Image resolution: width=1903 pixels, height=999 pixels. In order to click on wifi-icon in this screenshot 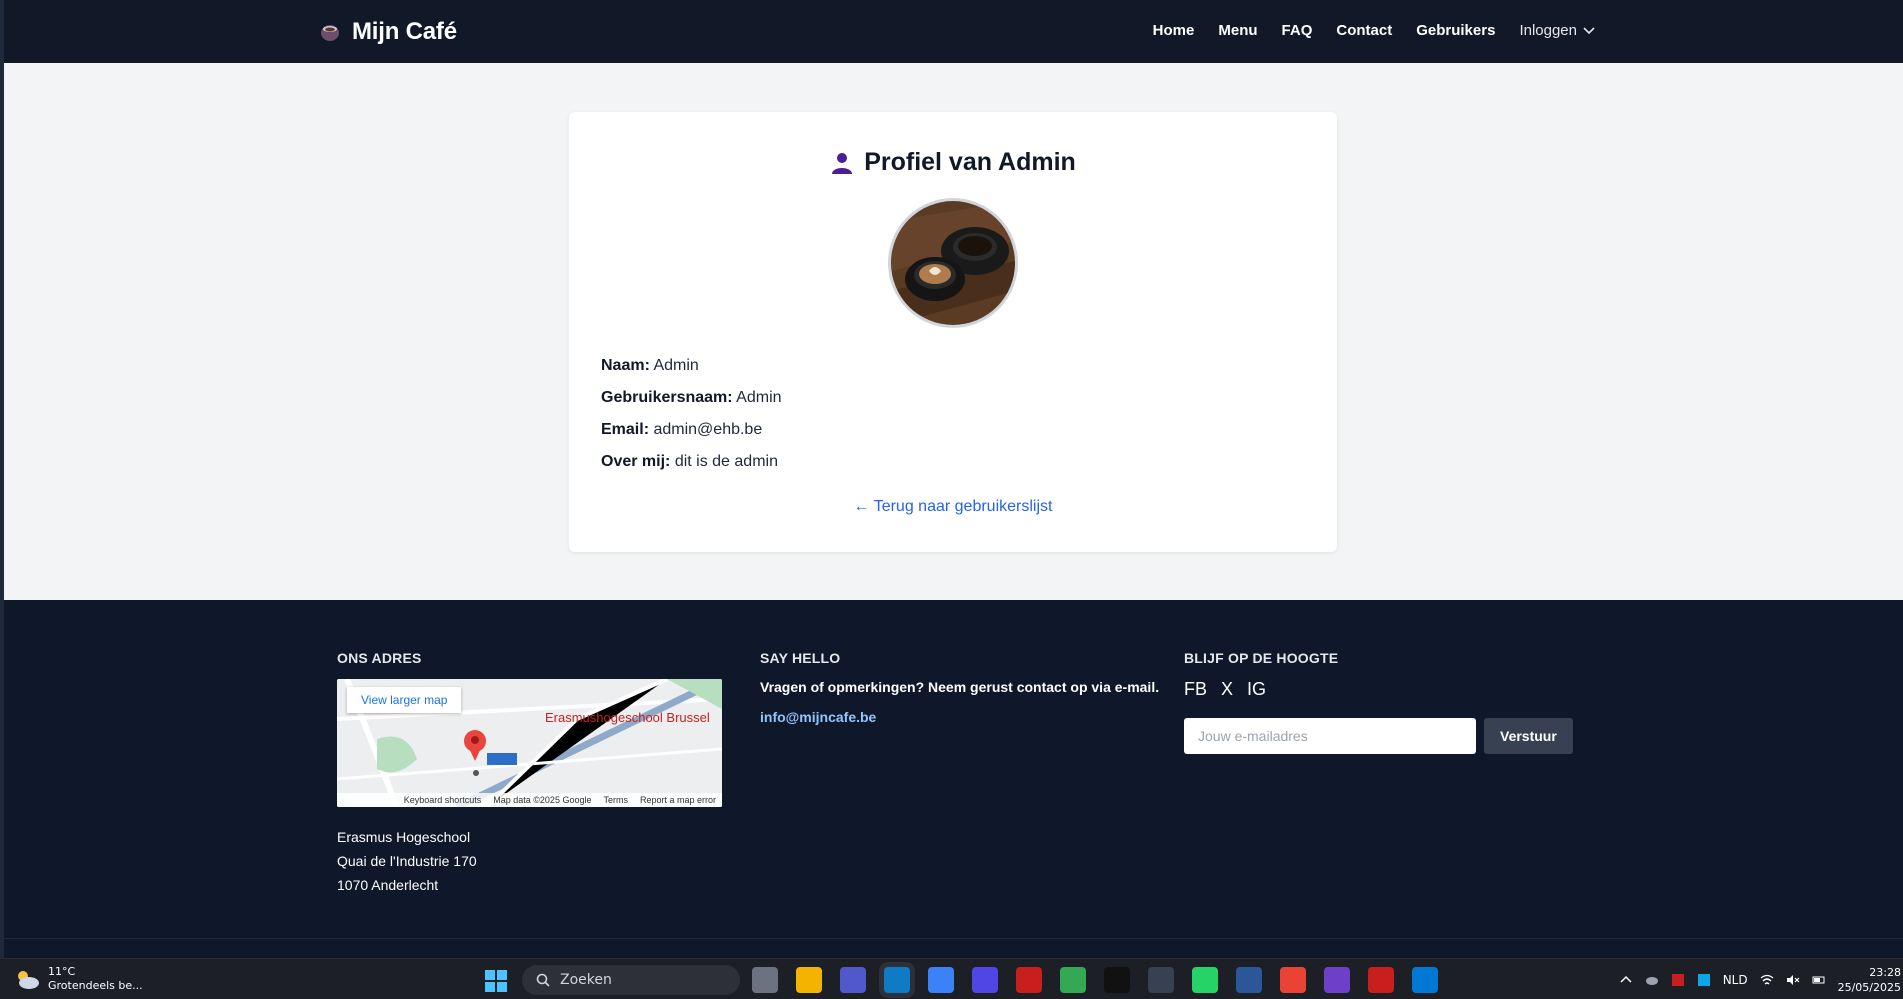, I will do `click(1767, 980)`.